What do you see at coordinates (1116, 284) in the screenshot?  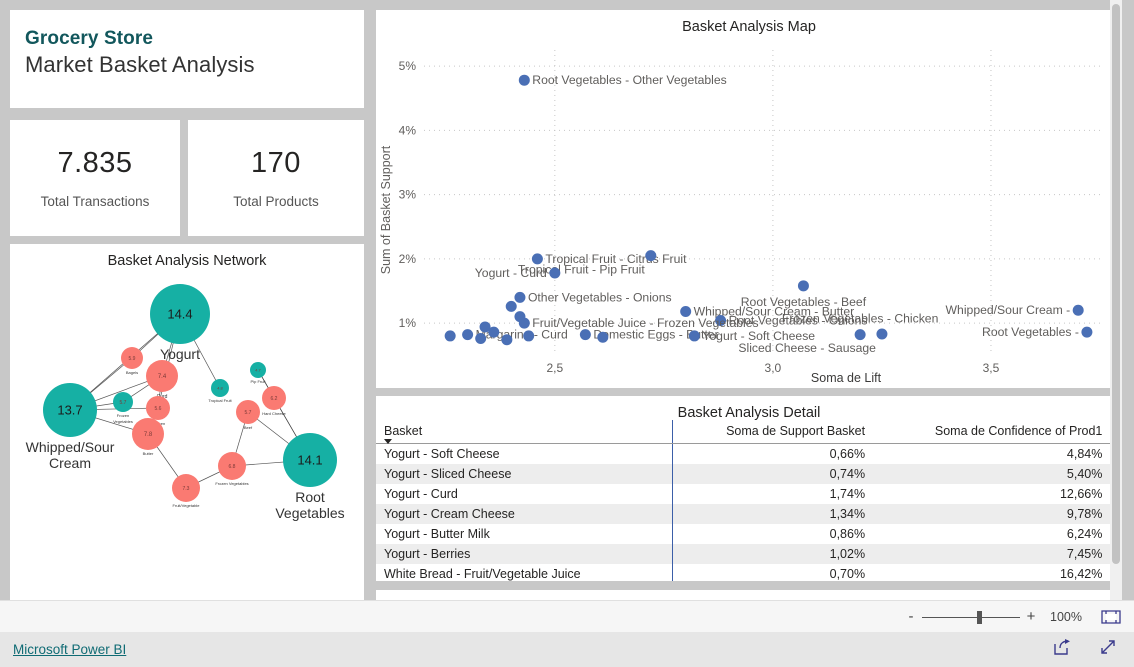 I see `page-scrollbar-thumb` at bounding box center [1116, 284].